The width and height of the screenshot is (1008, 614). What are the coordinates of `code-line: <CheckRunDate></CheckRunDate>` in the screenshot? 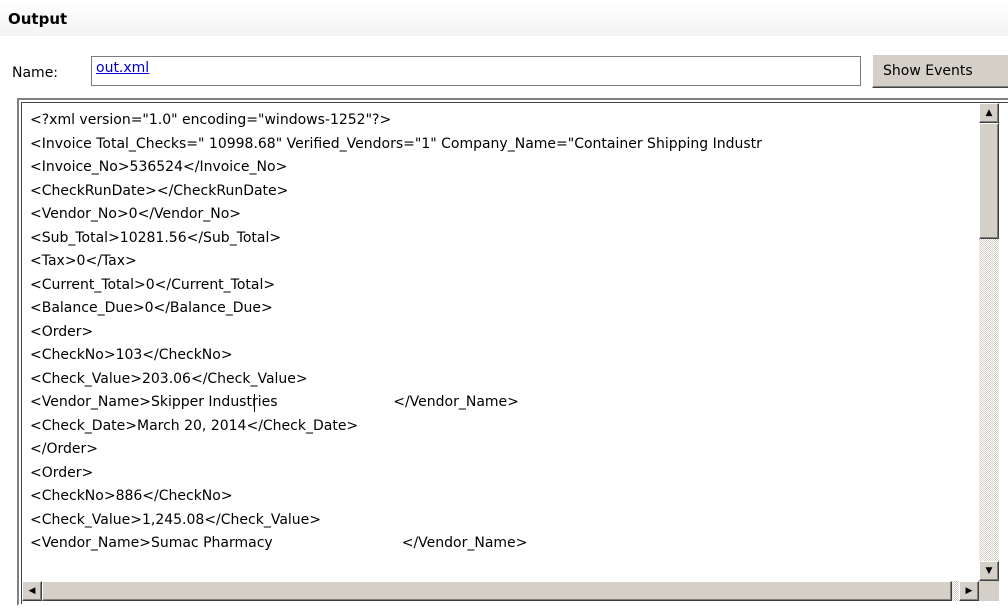 It's located at (159, 190).